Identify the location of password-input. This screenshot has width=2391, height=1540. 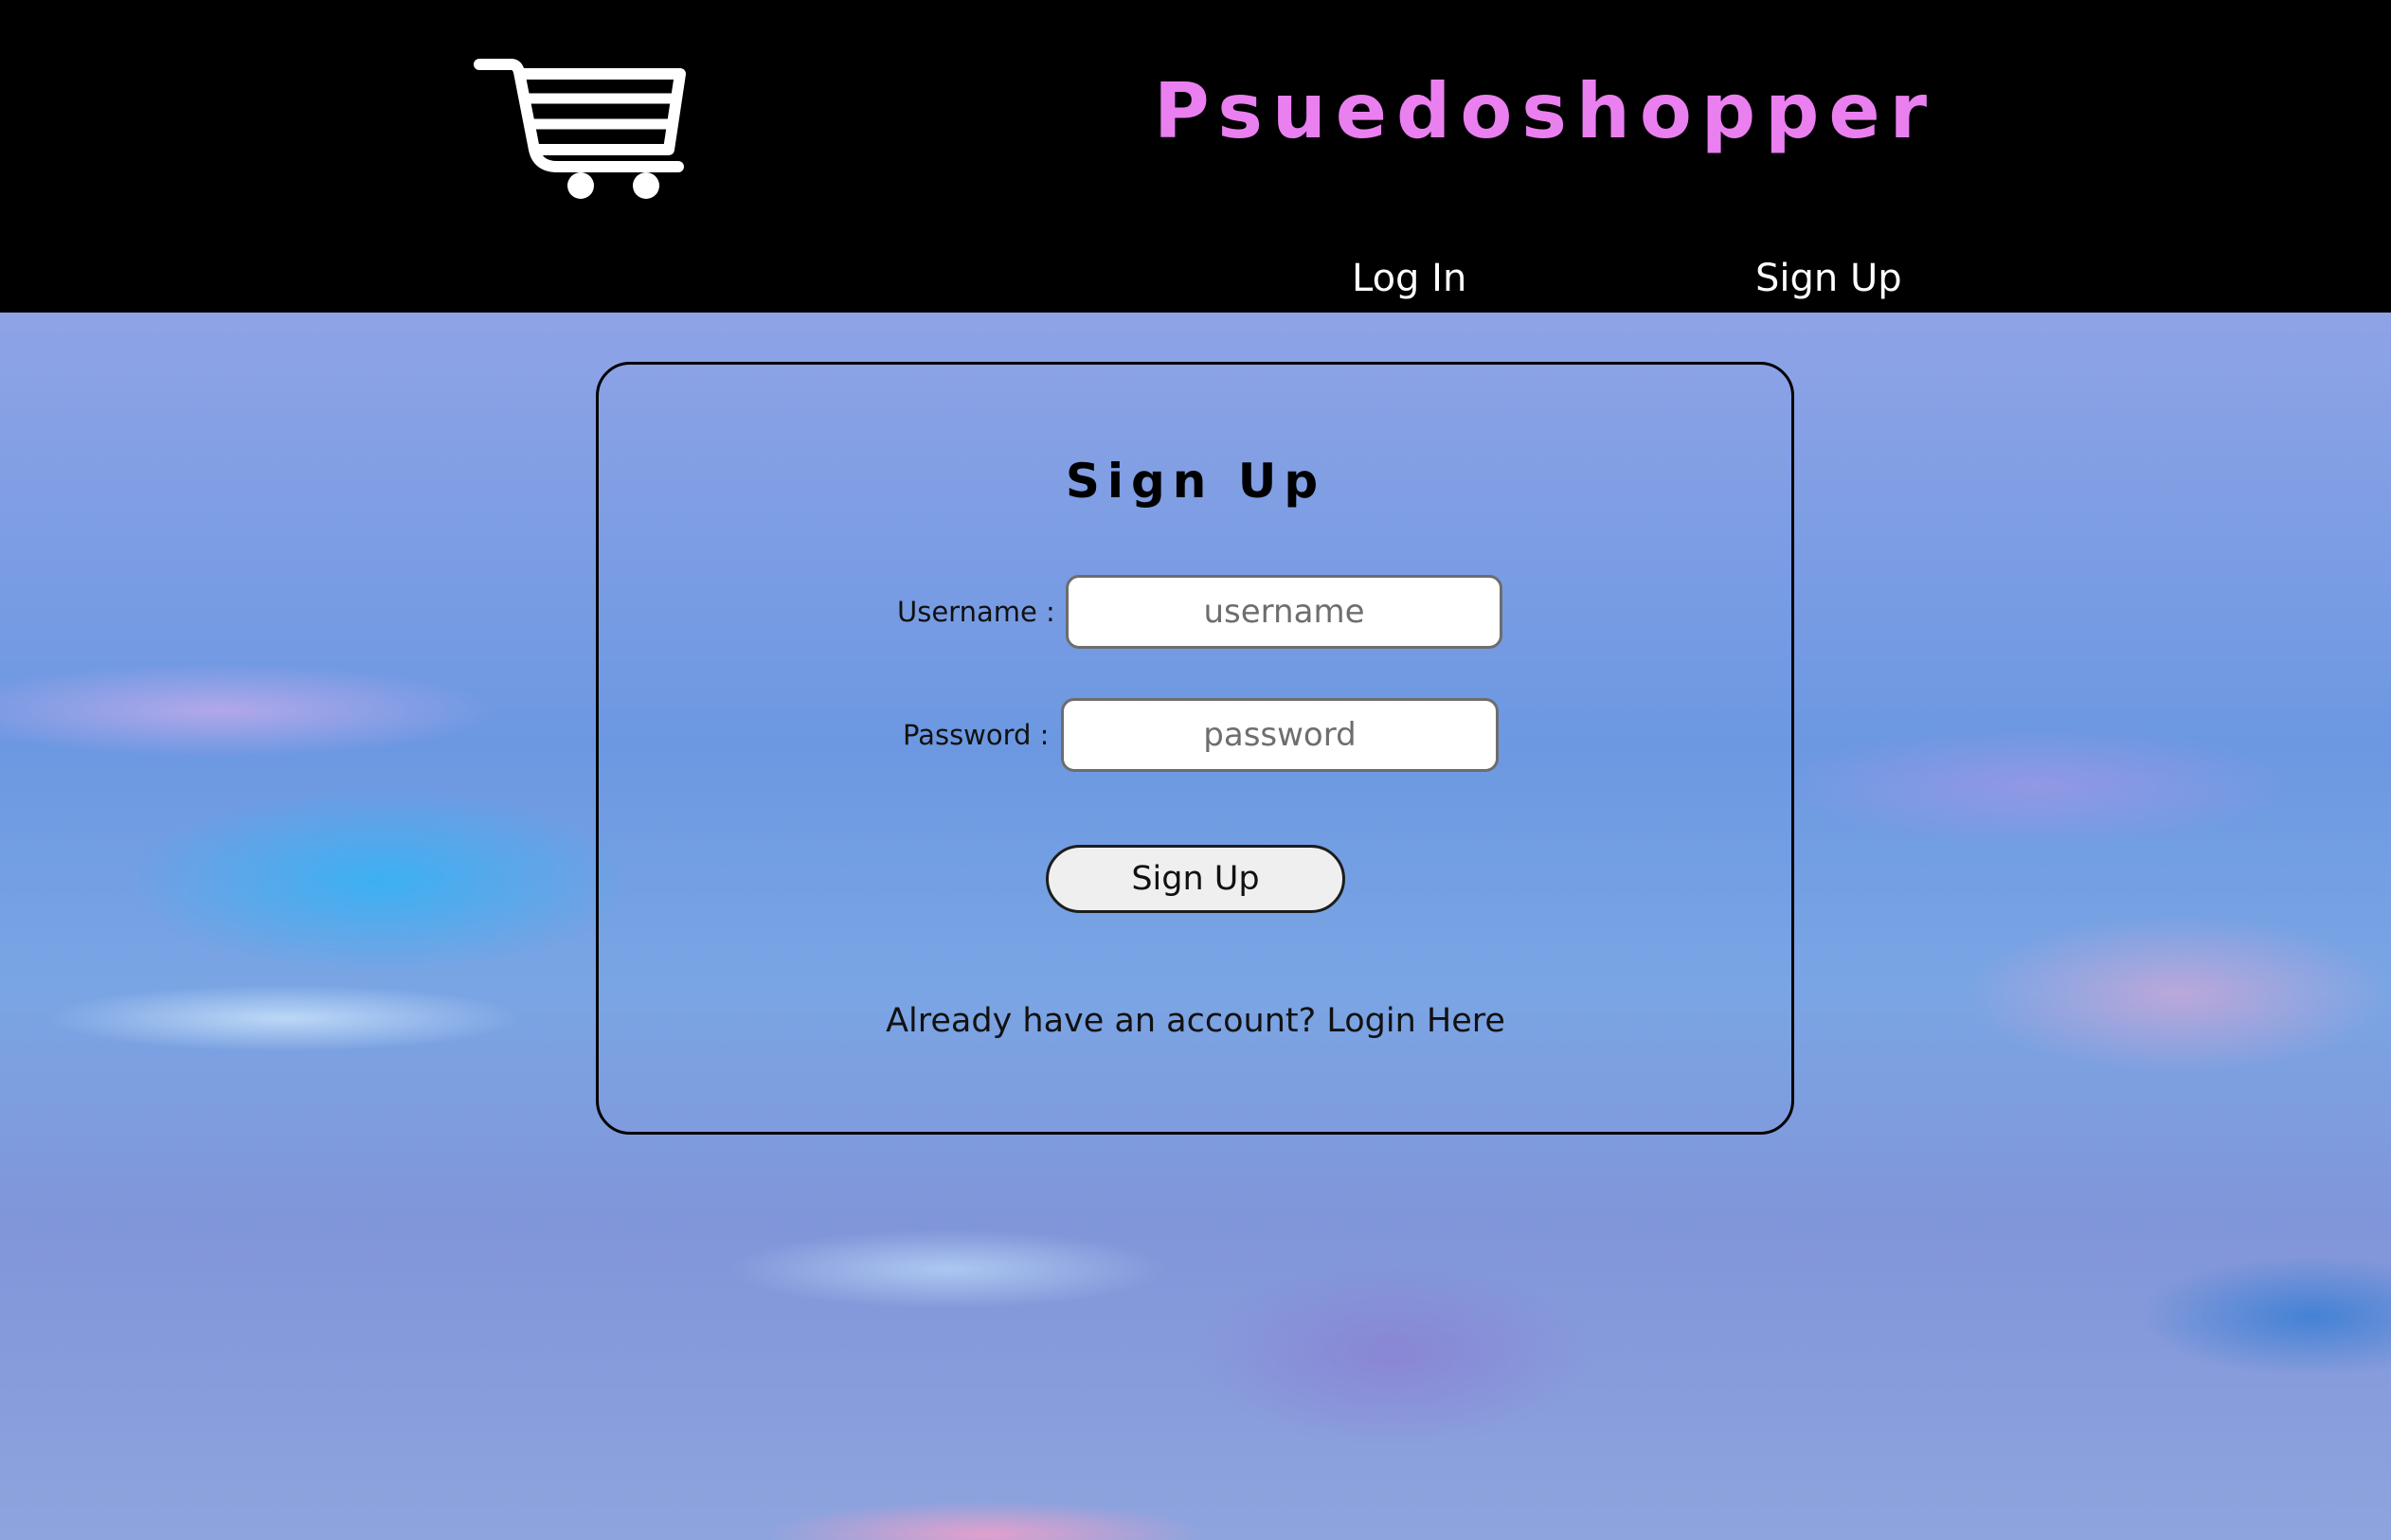
(1280, 735).